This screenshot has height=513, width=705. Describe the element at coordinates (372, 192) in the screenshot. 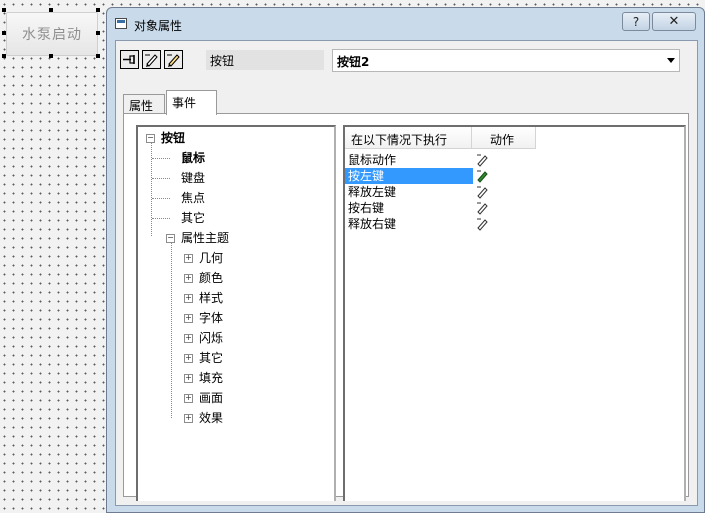

I see `event-label: 释放左键` at that location.